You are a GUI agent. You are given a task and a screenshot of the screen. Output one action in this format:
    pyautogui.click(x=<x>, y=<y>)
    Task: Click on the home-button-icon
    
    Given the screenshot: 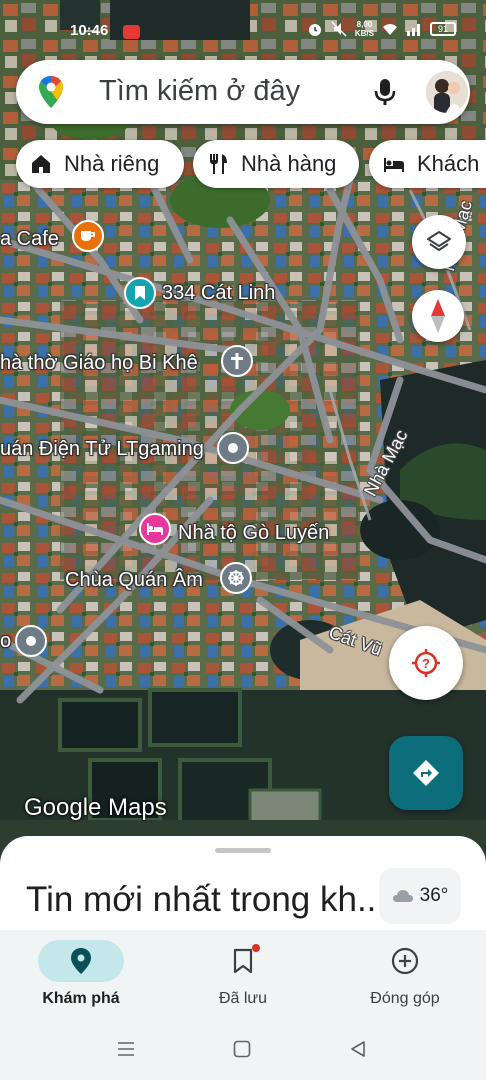 What is the action you would take?
    pyautogui.click(x=242, y=1049)
    